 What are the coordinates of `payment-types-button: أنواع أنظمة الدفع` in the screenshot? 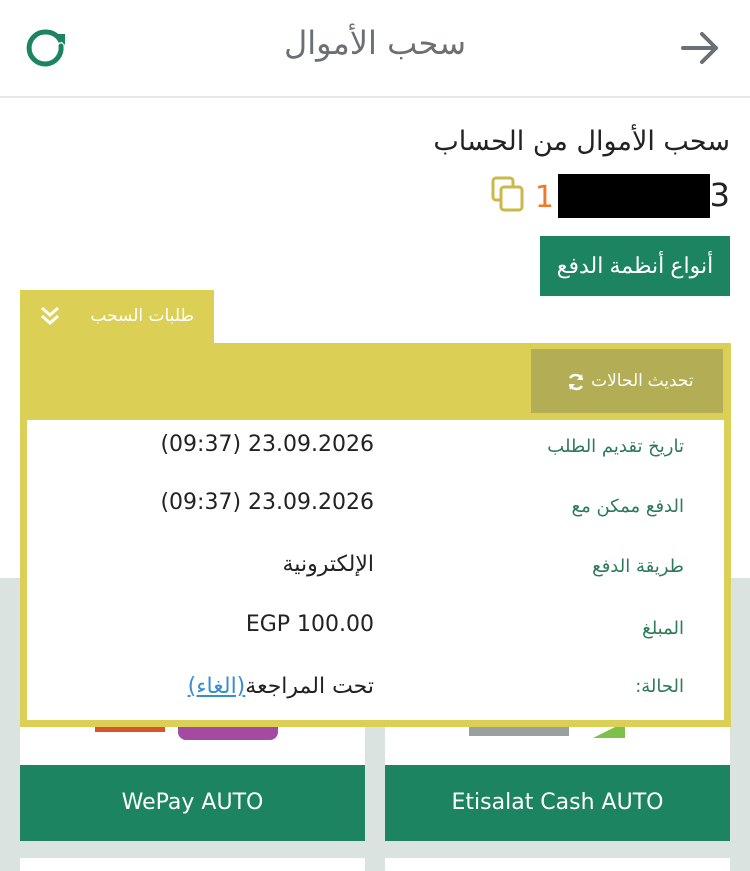 It's located at (635, 266).